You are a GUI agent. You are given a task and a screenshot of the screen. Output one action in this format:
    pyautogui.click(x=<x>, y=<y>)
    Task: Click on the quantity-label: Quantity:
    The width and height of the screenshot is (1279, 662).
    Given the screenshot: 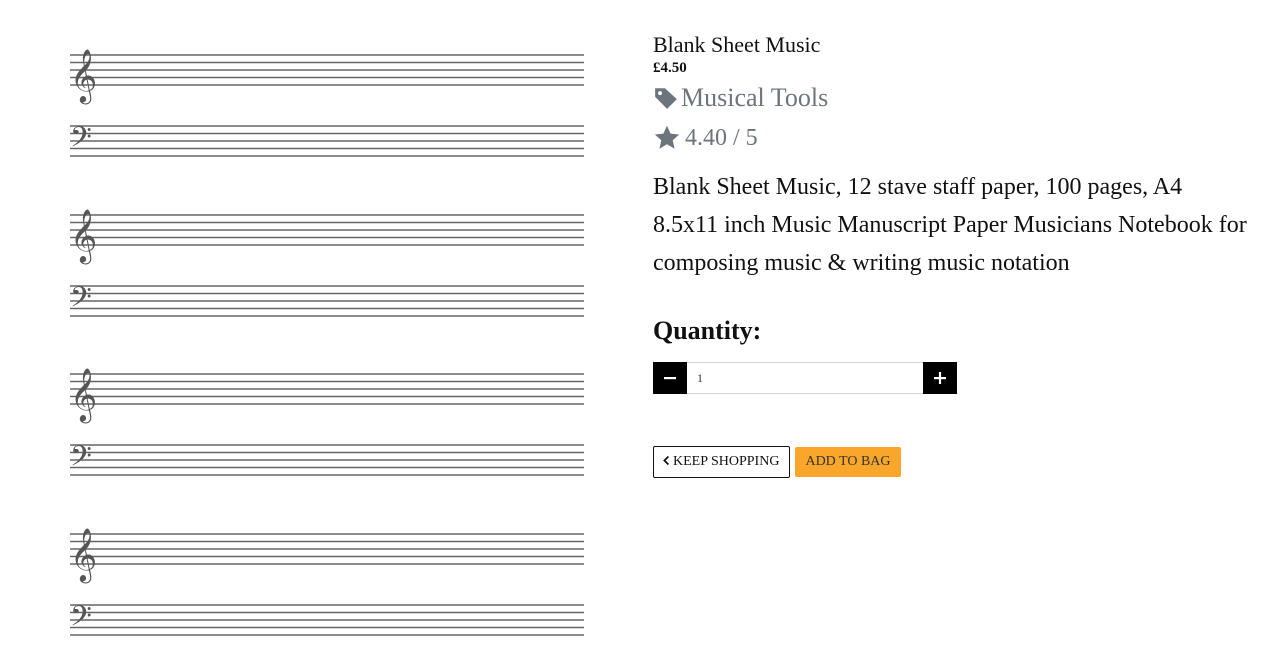 What is the action you would take?
    pyautogui.click(x=707, y=330)
    